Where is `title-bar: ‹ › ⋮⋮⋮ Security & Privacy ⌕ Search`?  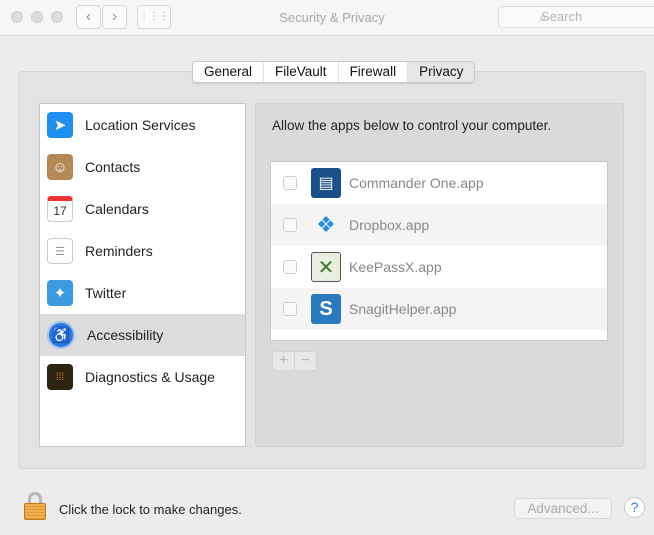
title-bar: ‹ › ⋮⋮⋮ Security & Privacy ⌕ Search is located at coordinates (327, 18).